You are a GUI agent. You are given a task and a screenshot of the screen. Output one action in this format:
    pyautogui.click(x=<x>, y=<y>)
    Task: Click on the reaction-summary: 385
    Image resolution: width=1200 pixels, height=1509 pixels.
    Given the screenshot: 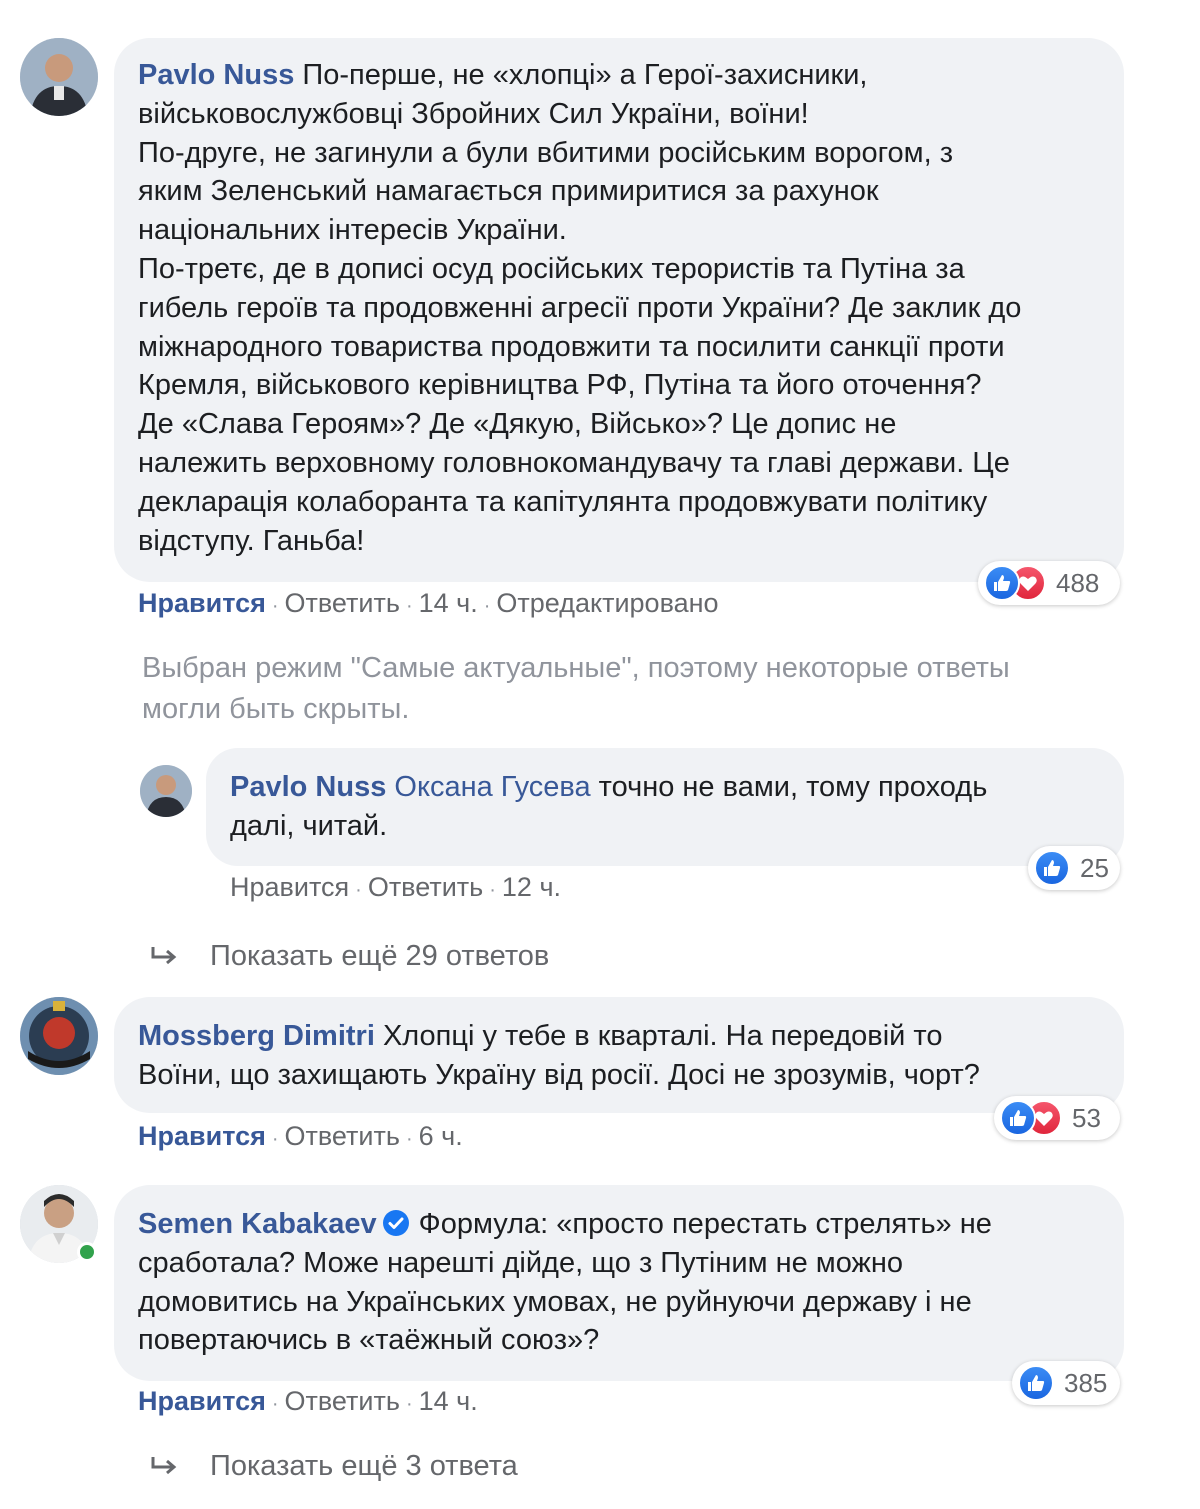 What is the action you would take?
    pyautogui.click(x=1066, y=1383)
    